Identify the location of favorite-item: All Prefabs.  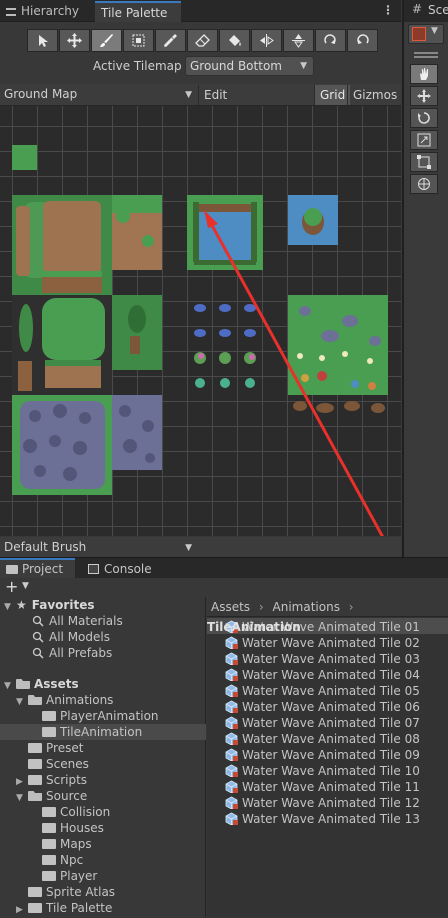
(72, 653).